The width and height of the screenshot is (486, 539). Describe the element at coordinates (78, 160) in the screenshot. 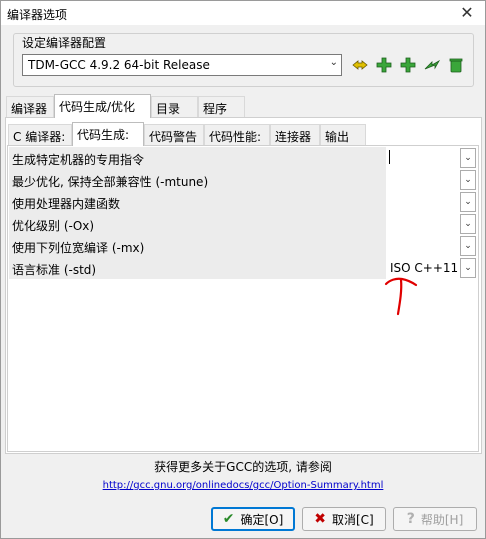

I see `option-label: 生成特定机器的专用指令` at that location.